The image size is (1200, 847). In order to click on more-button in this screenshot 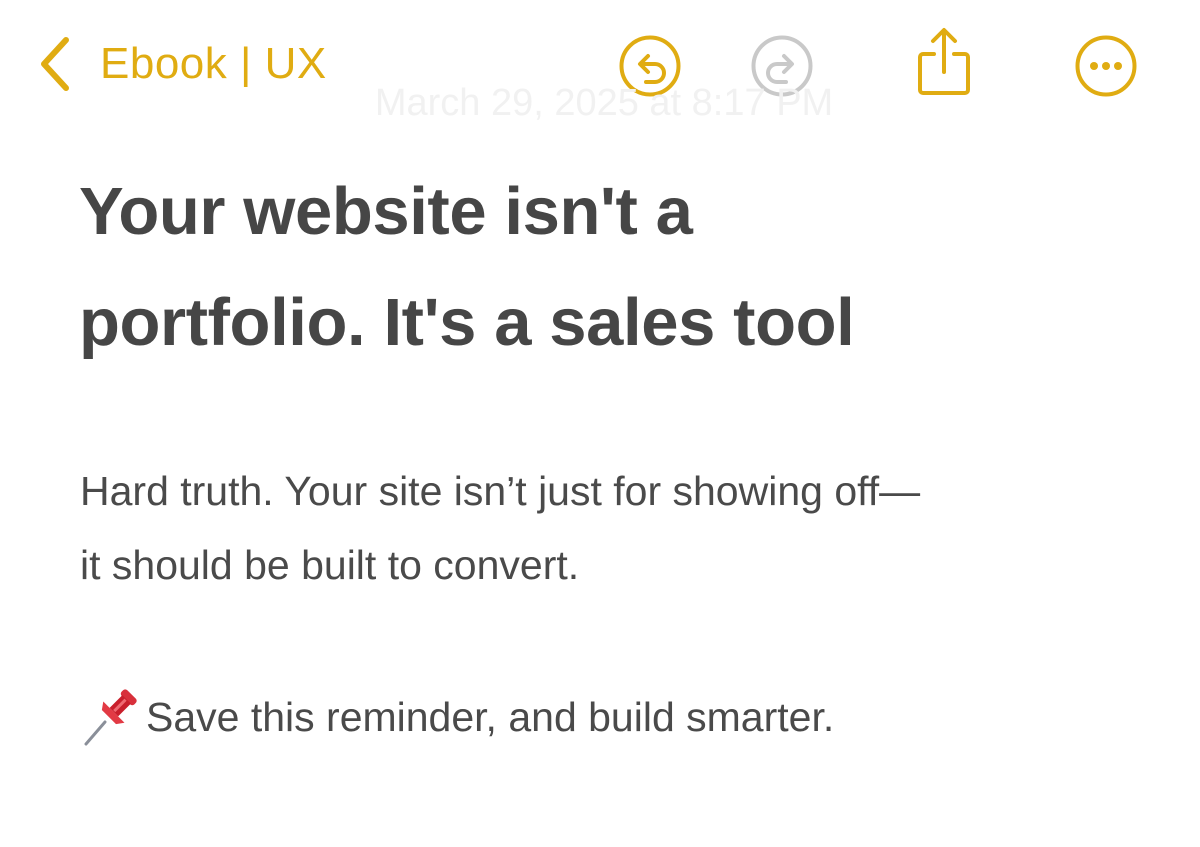, I will do `click(1106, 66)`.